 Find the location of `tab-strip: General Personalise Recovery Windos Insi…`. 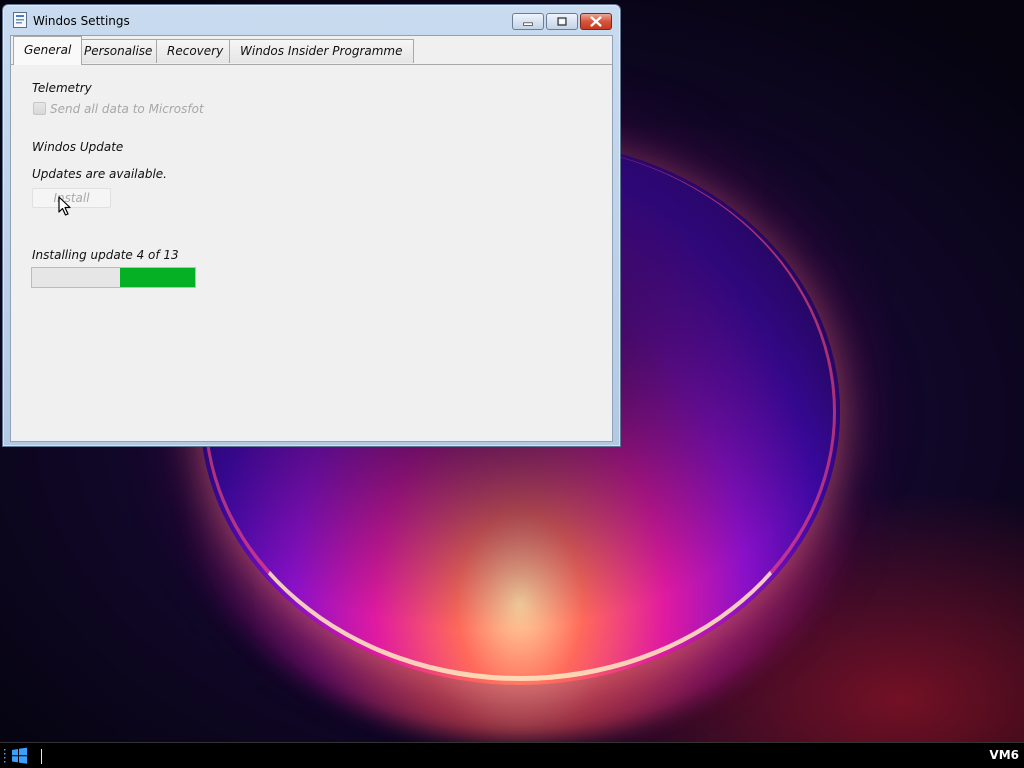

tab-strip: General Personalise Recovery Windos Insi… is located at coordinates (311, 50).